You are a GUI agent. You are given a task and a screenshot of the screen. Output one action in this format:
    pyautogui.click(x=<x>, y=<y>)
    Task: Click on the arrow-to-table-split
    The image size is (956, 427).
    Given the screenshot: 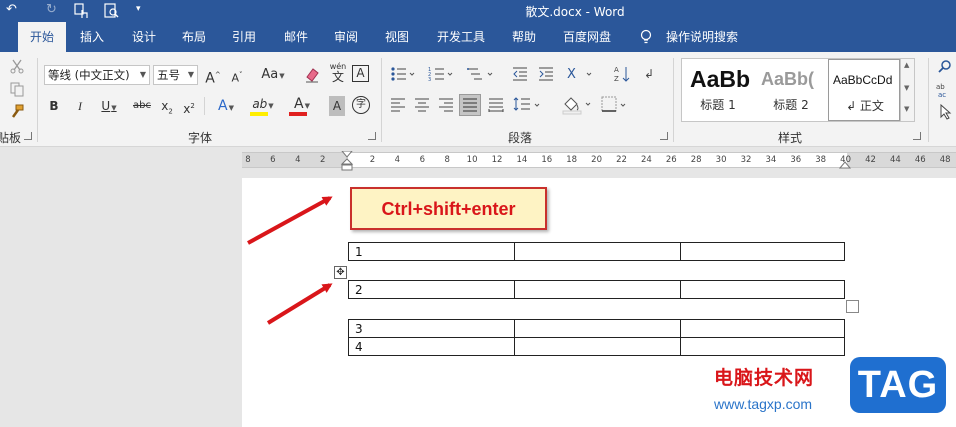 What is the action you would take?
    pyautogui.click(x=299, y=304)
    